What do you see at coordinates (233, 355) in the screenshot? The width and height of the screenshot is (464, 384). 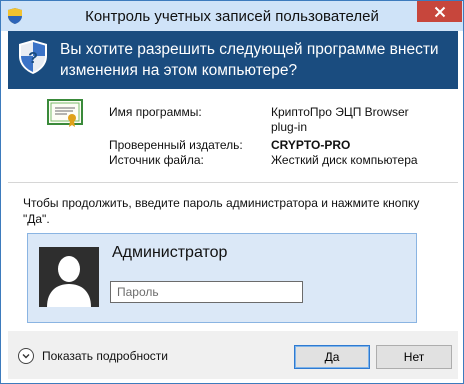 I see `dialog-footer: Показать подробности Да Нет` at bounding box center [233, 355].